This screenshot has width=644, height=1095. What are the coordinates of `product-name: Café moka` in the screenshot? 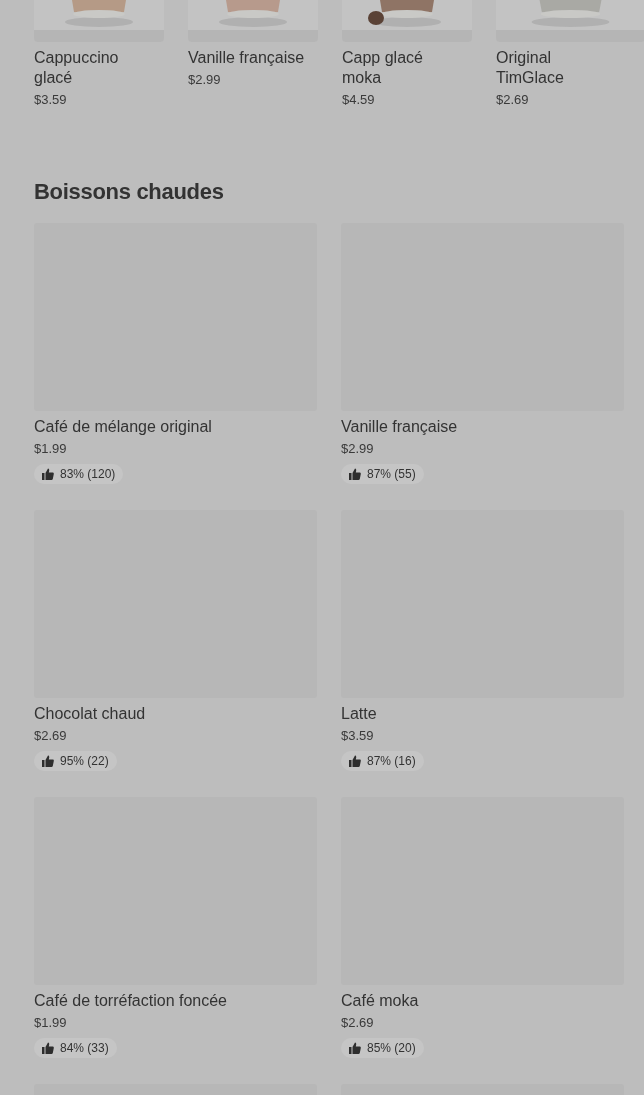 It's located at (482, 1001).